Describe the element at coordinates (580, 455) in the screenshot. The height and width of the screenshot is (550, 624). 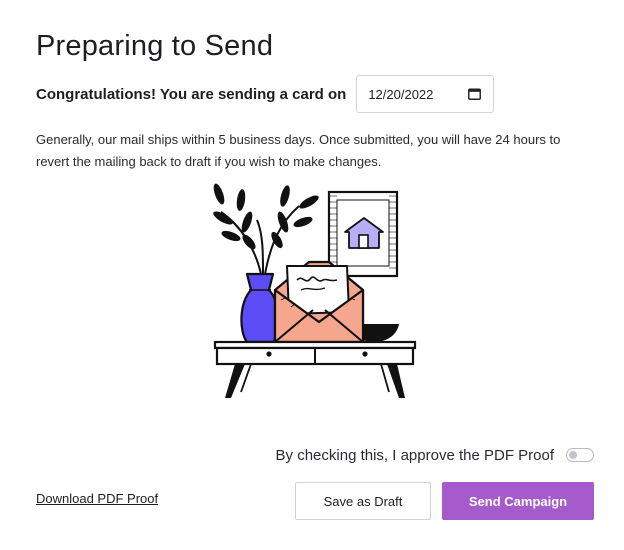
I see `pdf-approval-toggle` at that location.